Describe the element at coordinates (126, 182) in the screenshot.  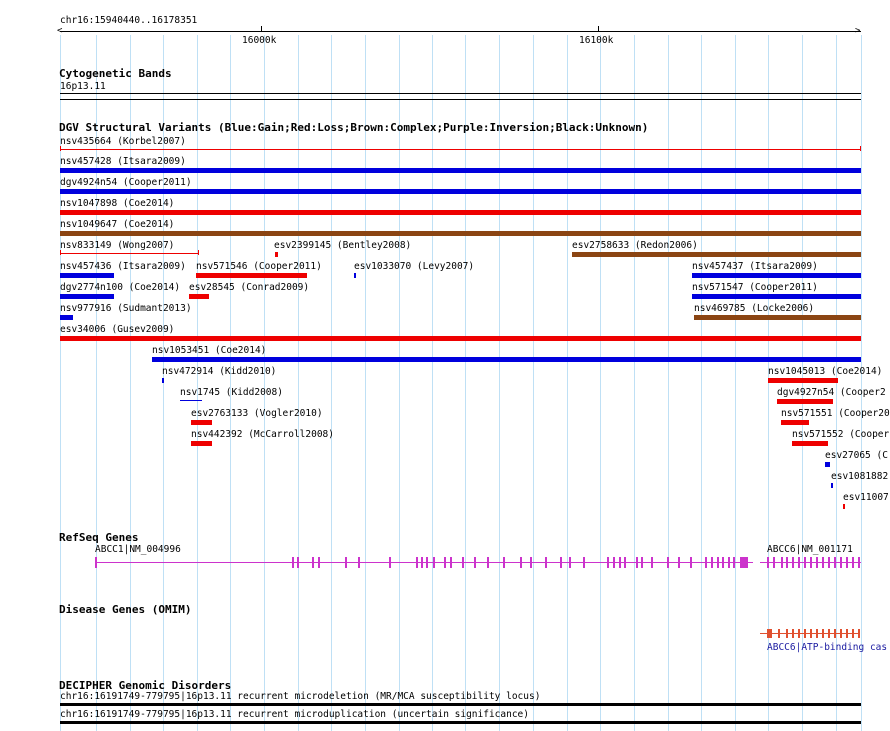
I see `dgv-variant-label: dgv4924n54 (Cooper2011)` at that location.